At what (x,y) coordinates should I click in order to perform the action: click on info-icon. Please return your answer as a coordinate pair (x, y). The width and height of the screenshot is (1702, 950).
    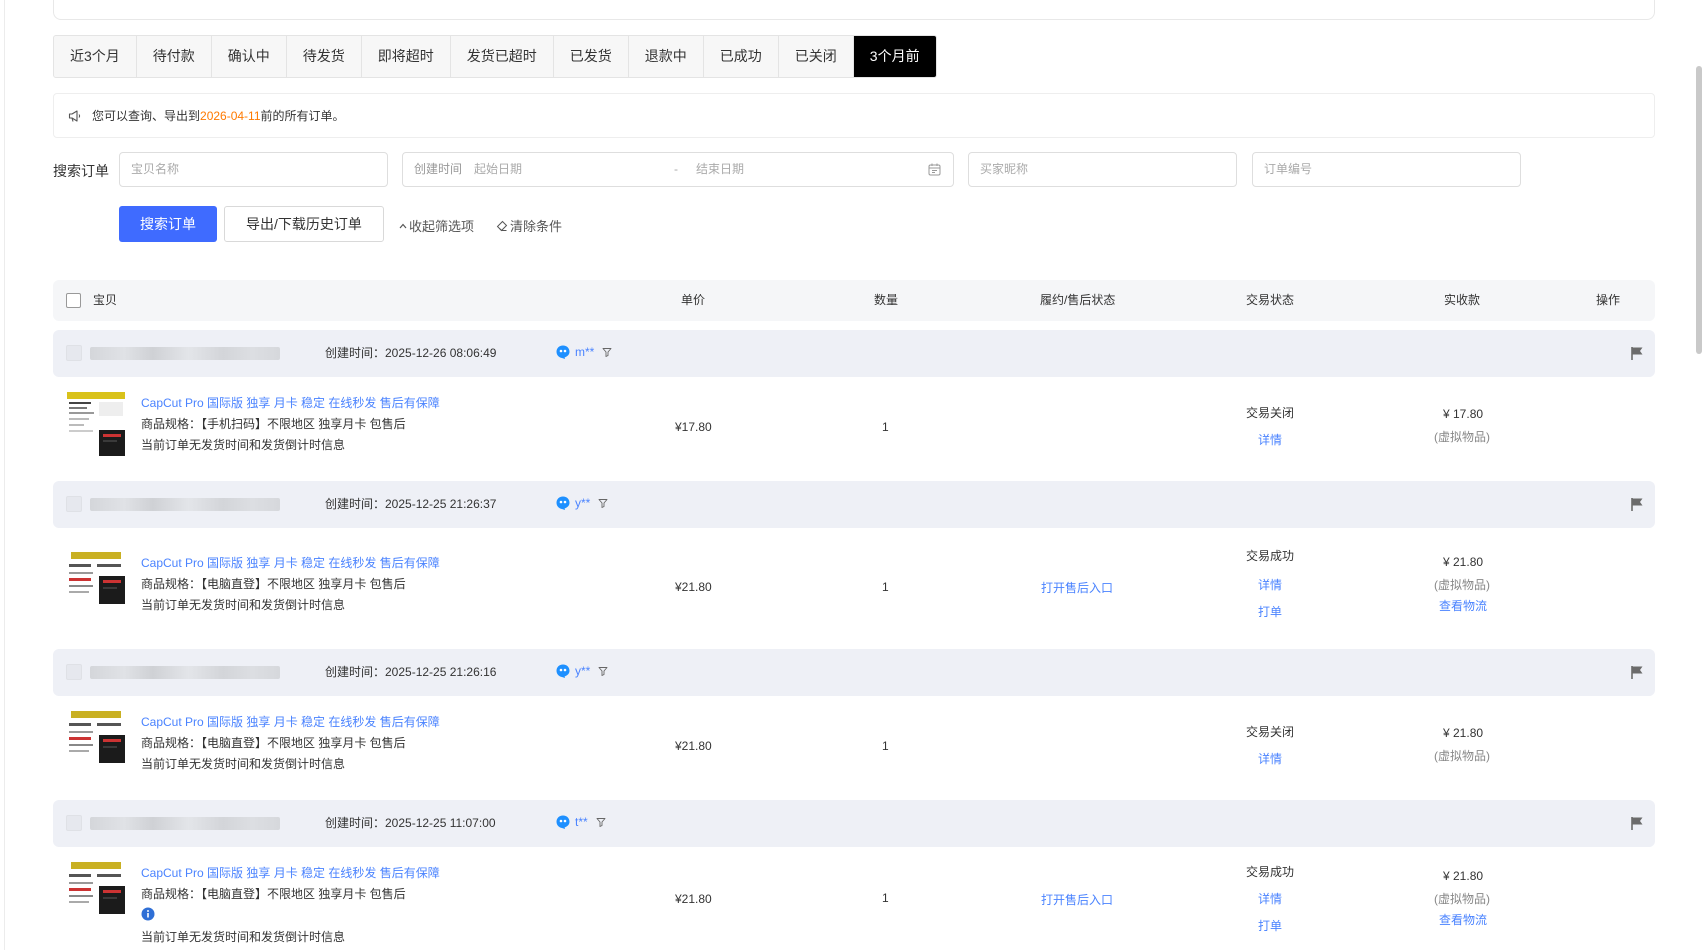
    Looking at the image, I should click on (148, 914).